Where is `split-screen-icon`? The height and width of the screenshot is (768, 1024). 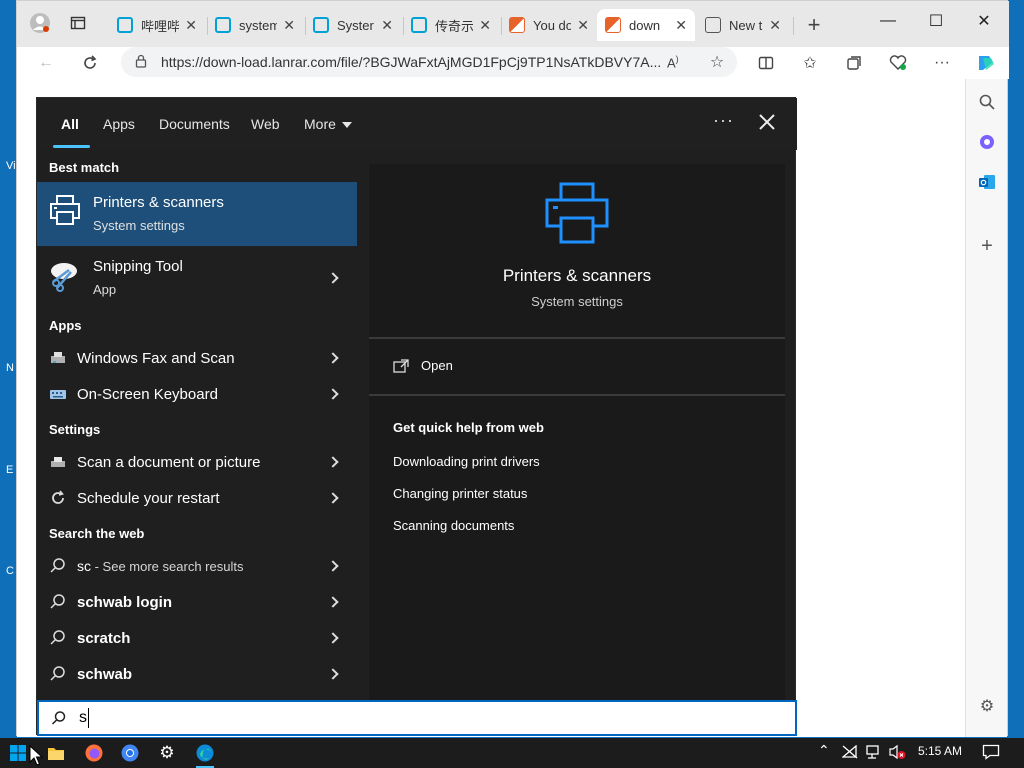 split-screen-icon is located at coordinates (766, 63).